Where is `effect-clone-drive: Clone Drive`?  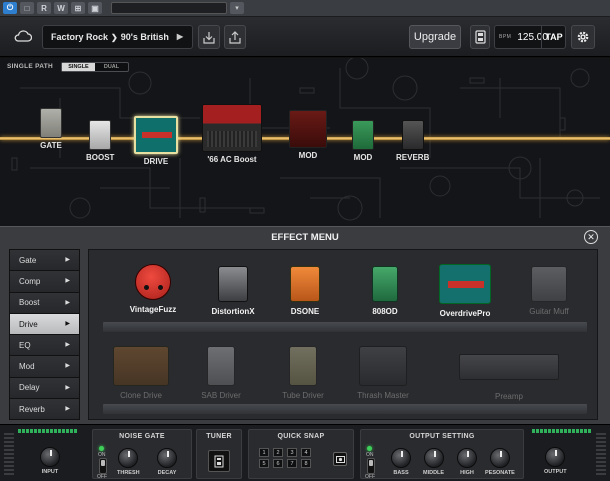
effect-clone-drive: Clone Drive is located at coordinates (141, 373).